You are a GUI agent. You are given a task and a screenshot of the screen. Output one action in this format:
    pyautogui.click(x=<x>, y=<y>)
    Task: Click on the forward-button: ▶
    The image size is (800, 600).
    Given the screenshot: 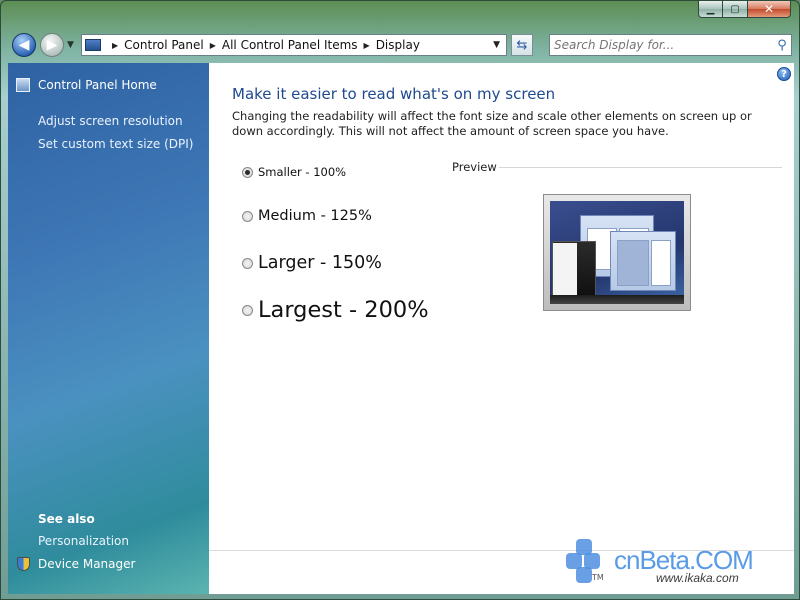 What is the action you would take?
    pyautogui.click(x=52, y=45)
    